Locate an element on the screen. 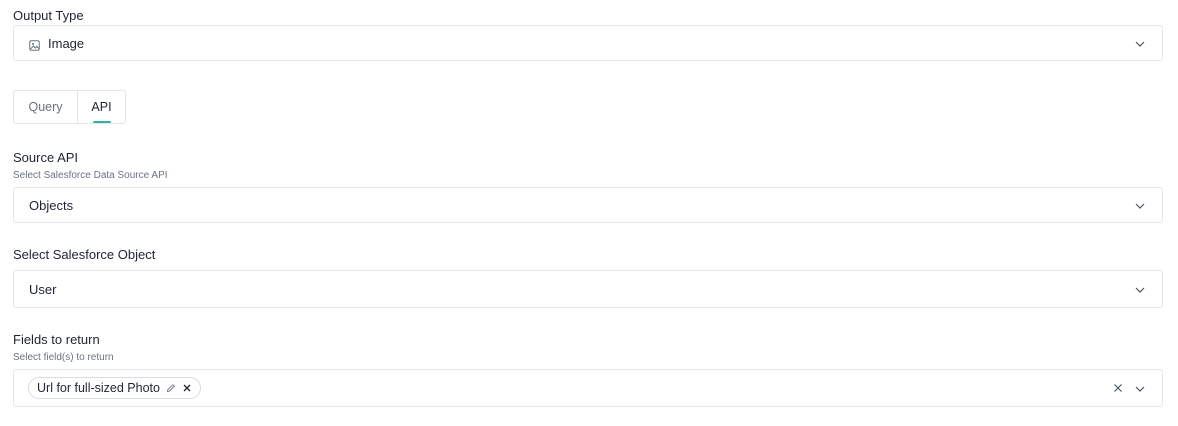  salesforce-object-label: Select Salesforce Object is located at coordinates (84, 254).